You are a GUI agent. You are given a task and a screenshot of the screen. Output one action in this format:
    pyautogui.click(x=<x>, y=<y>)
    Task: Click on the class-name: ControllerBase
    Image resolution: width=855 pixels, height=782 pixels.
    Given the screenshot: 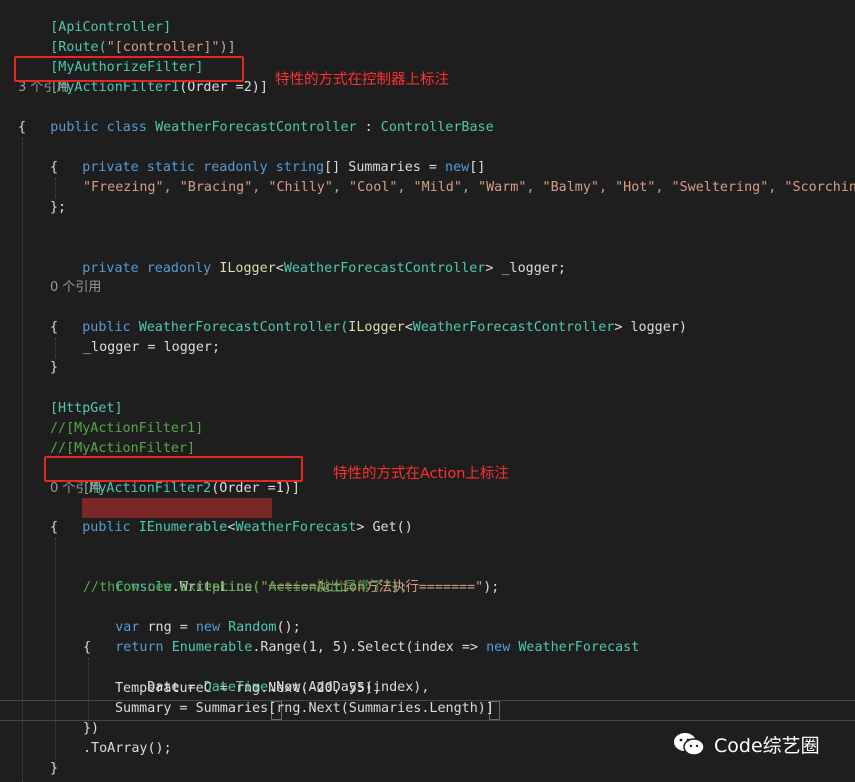 What is the action you would take?
    pyautogui.click(x=437, y=127)
    